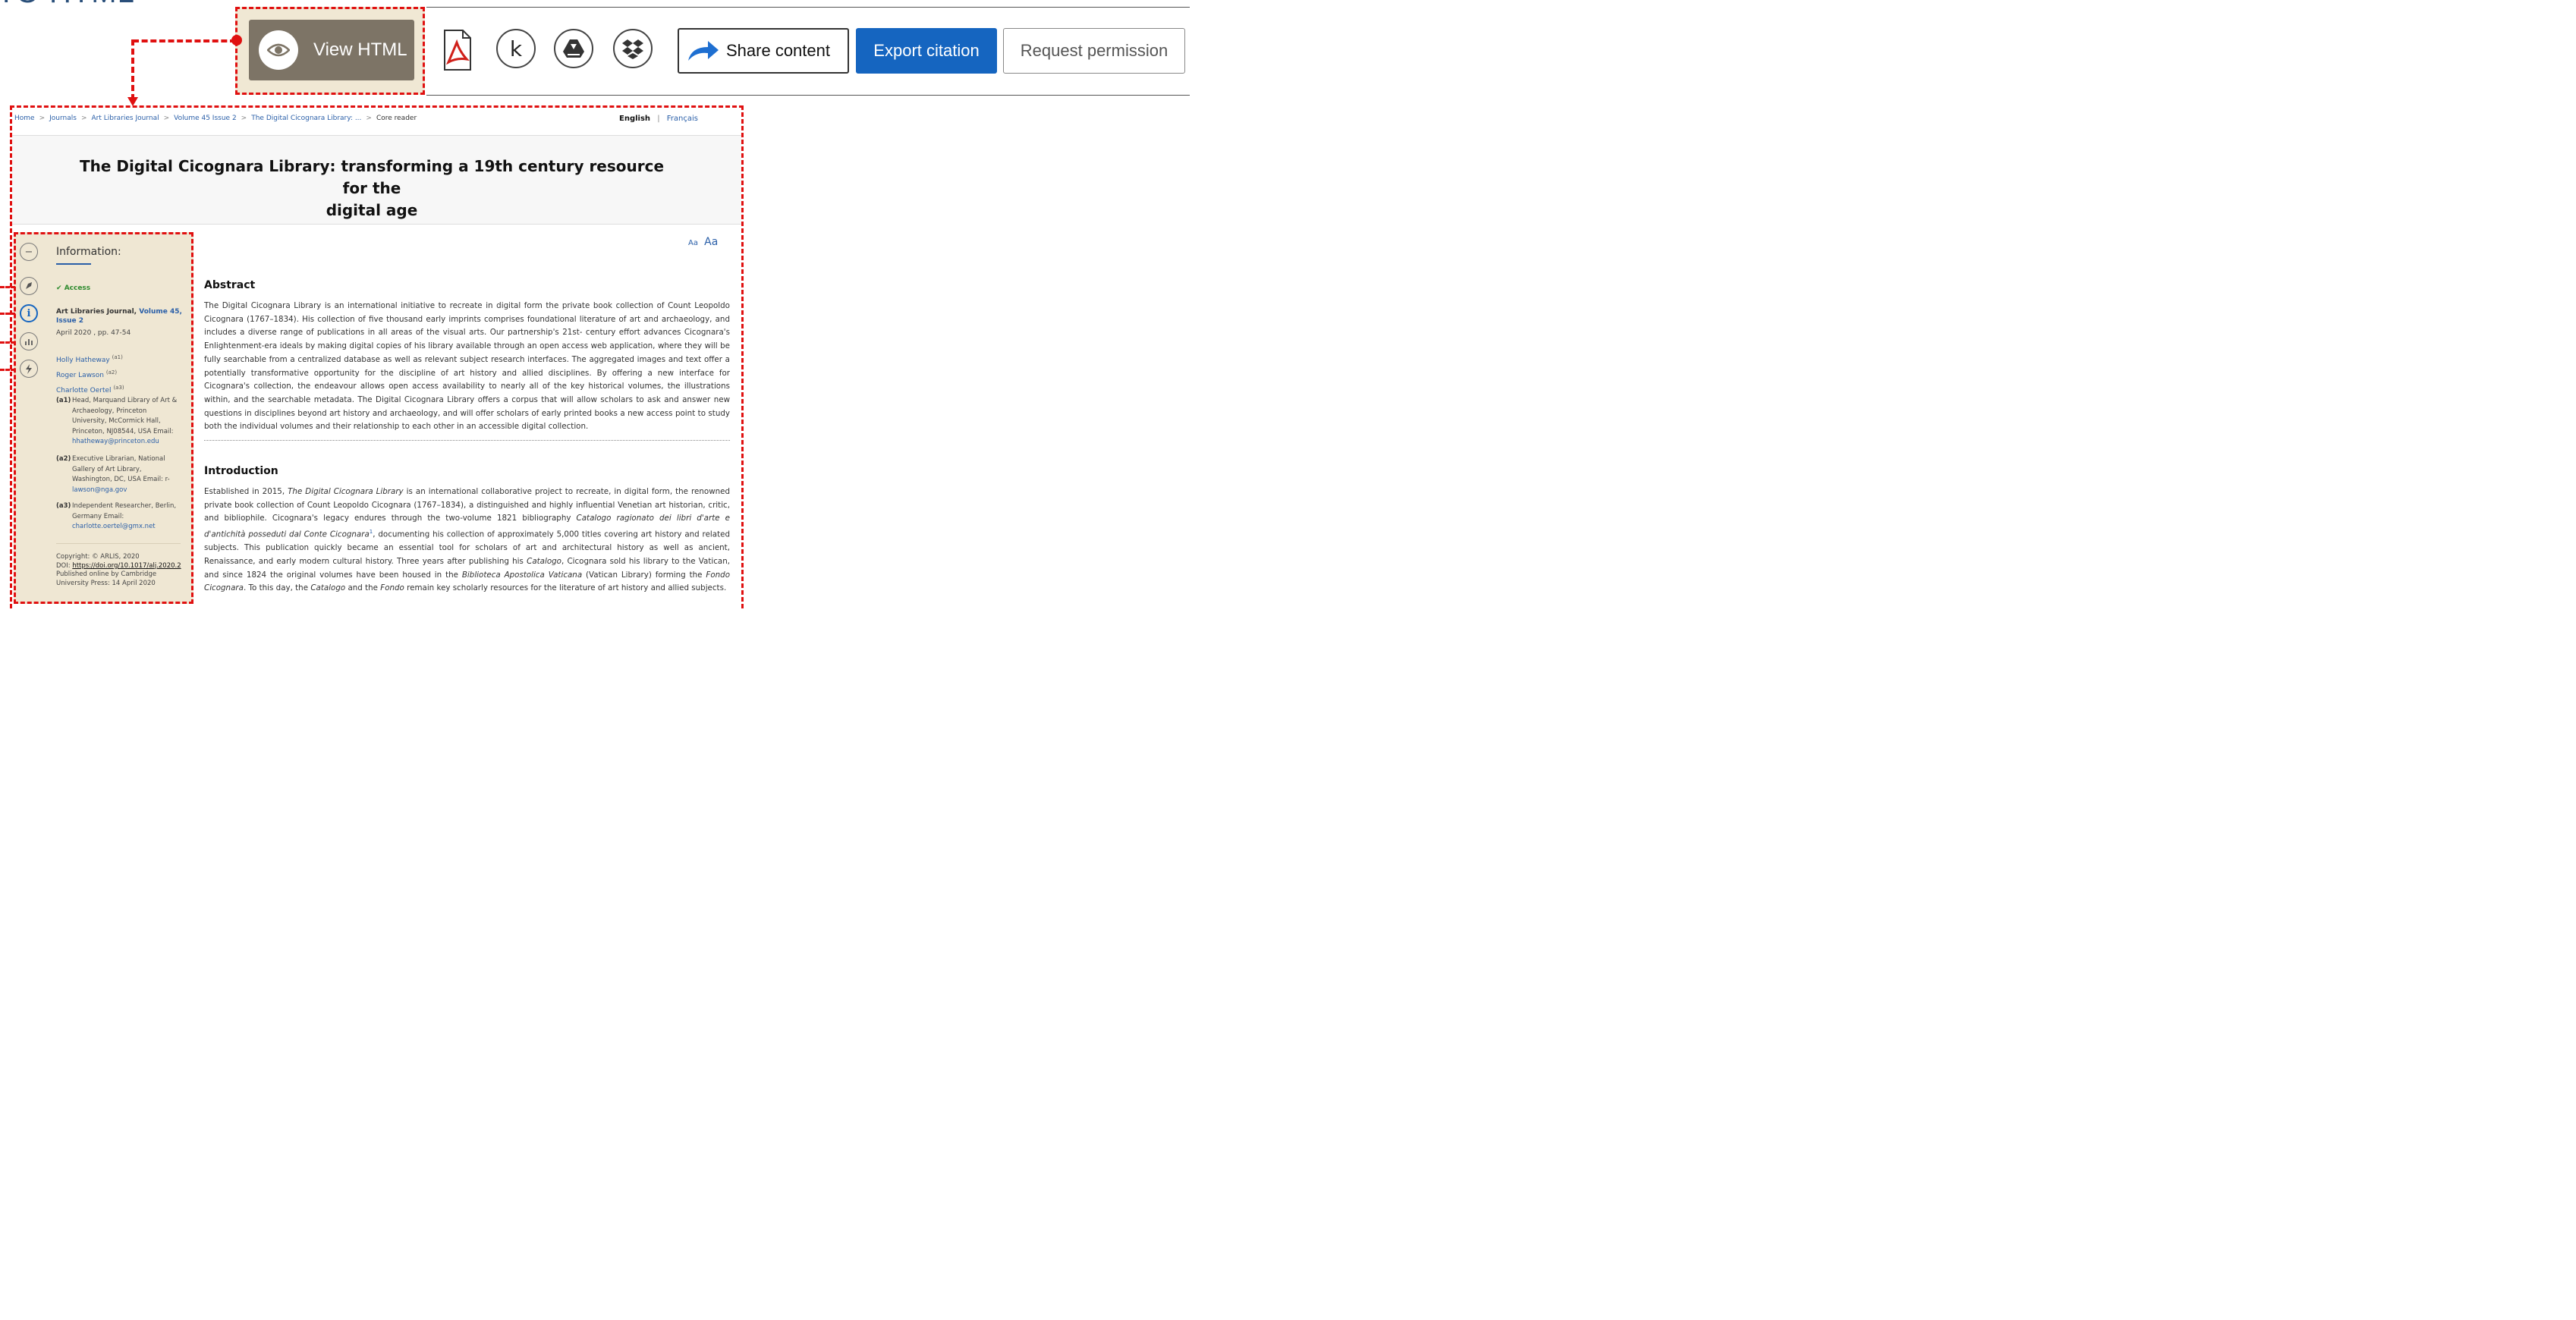 This screenshot has height=1320, width=2576. I want to click on share-content-button: Share content, so click(763, 51).